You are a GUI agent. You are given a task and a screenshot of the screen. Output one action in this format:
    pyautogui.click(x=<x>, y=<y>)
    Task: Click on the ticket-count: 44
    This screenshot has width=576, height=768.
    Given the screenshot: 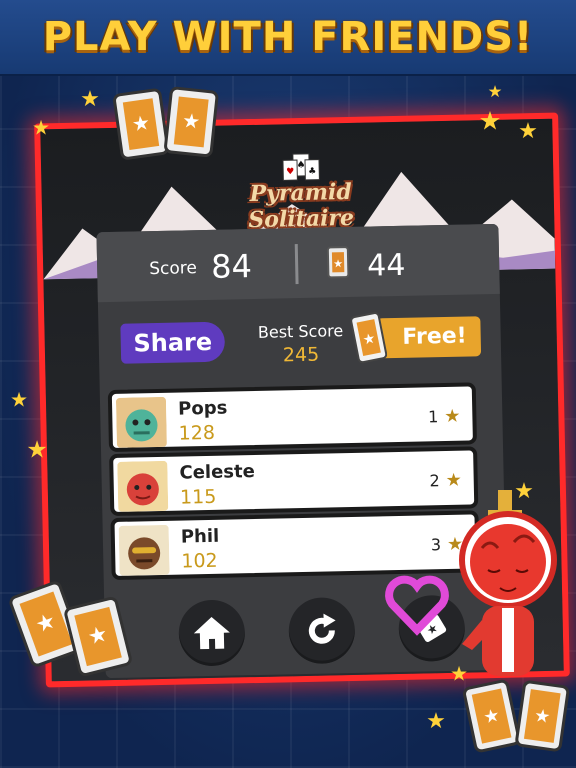 What is the action you would take?
    pyautogui.click(x=386, y=265)
    